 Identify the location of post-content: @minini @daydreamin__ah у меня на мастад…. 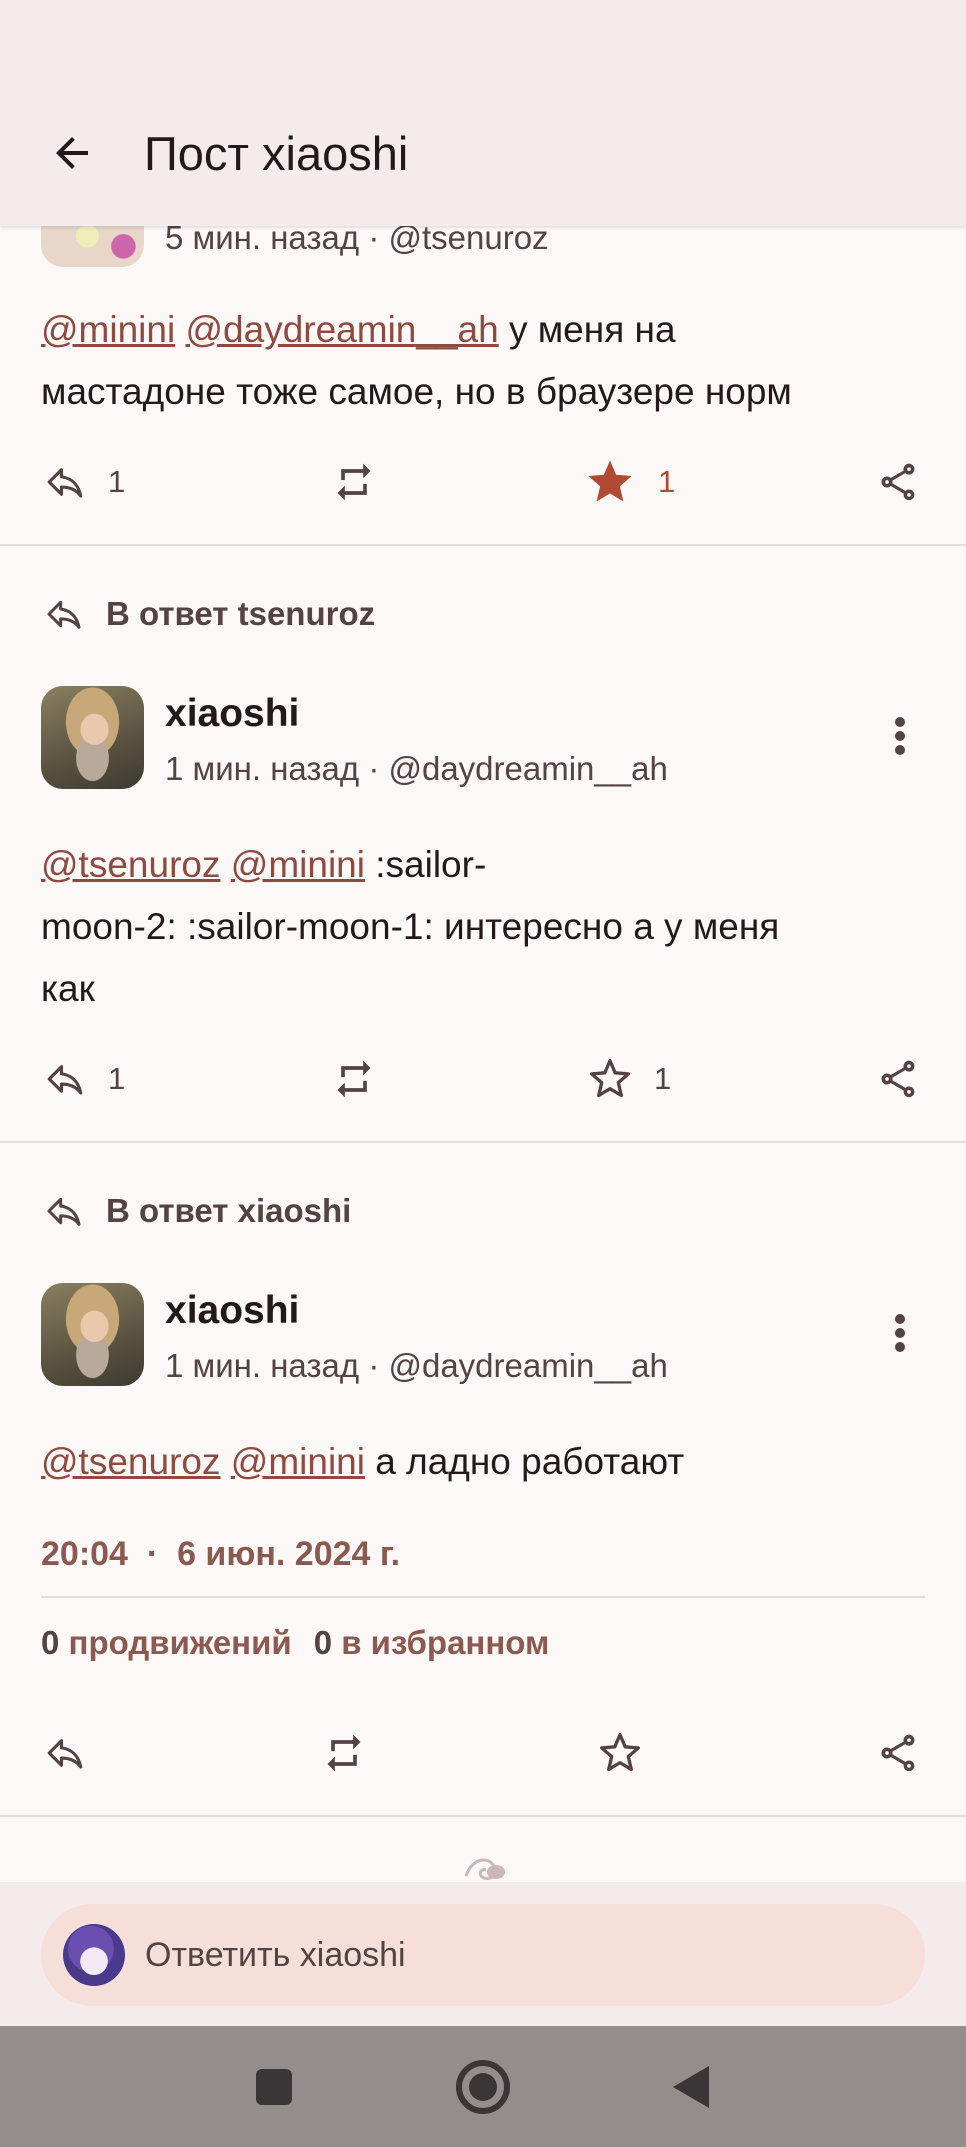
(416, 360).